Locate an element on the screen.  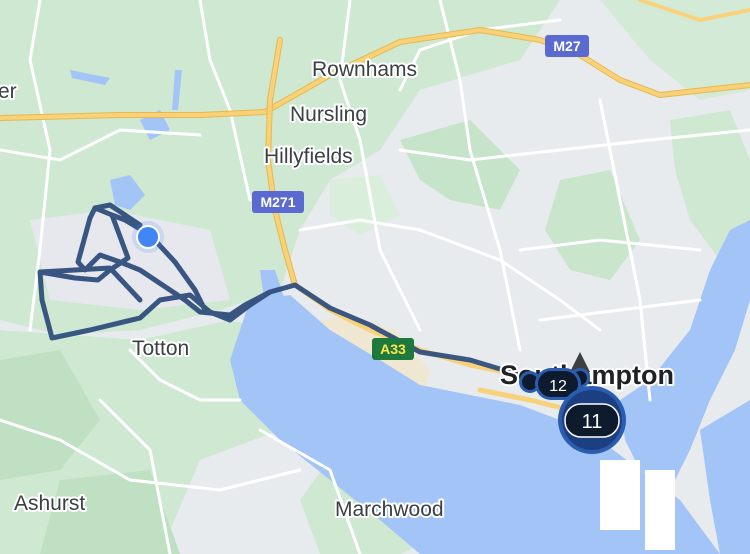
place-label-ashurst: Ashurst is located at coordinates (49, 503).